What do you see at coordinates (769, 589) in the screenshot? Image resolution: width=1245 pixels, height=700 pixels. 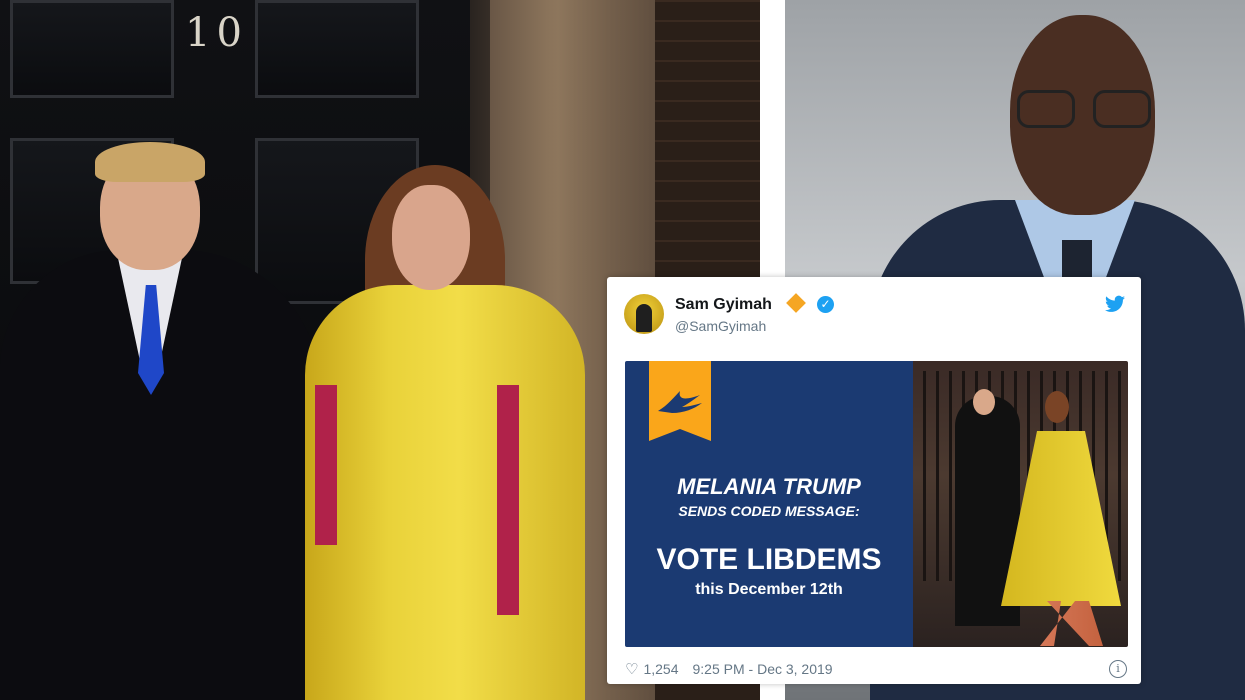 I see `headline-line-4: this December 12th` at bounding box center [769, 589].